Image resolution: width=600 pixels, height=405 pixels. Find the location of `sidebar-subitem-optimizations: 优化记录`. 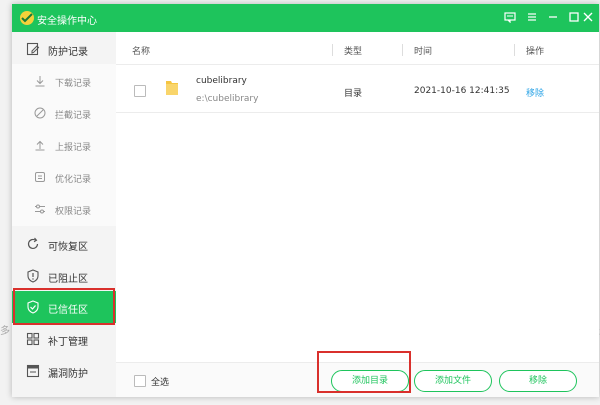

sidebar-subitem-optimizations: 优化记录 is located at coordinates (64, 177).